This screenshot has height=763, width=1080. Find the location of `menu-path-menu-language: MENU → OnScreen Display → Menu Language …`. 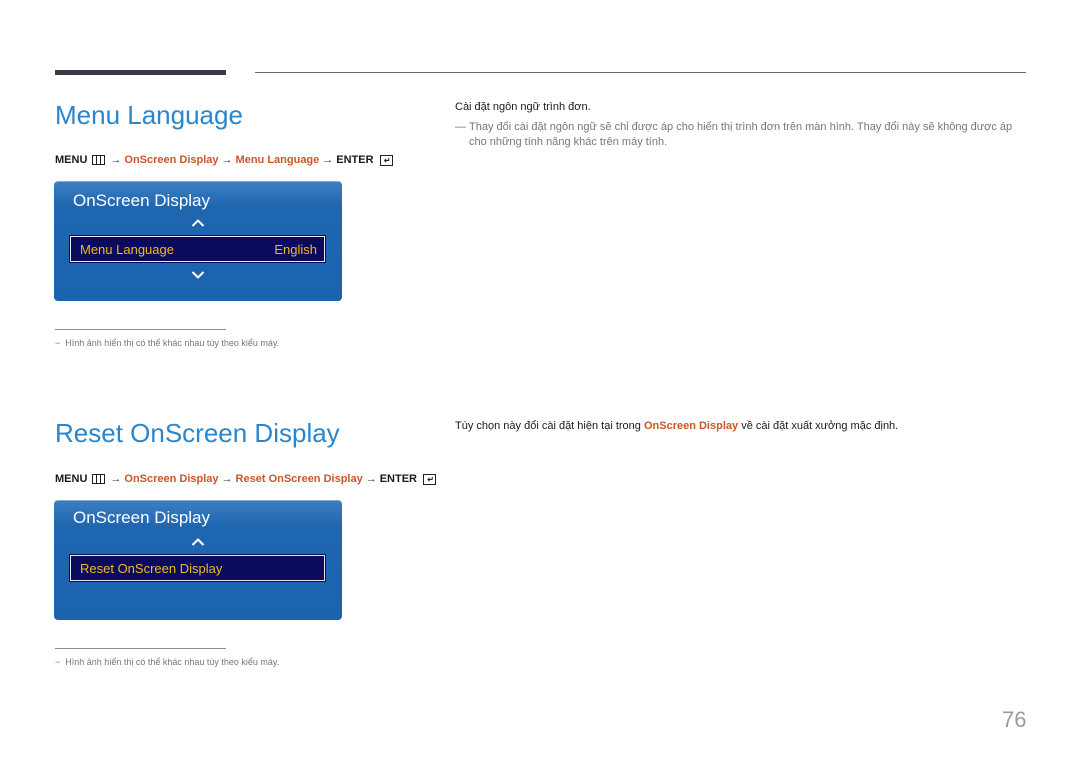

menu-path-menu-language: MENU → OnScreen Display → Menu Language … is located at coordinates (224, 160).